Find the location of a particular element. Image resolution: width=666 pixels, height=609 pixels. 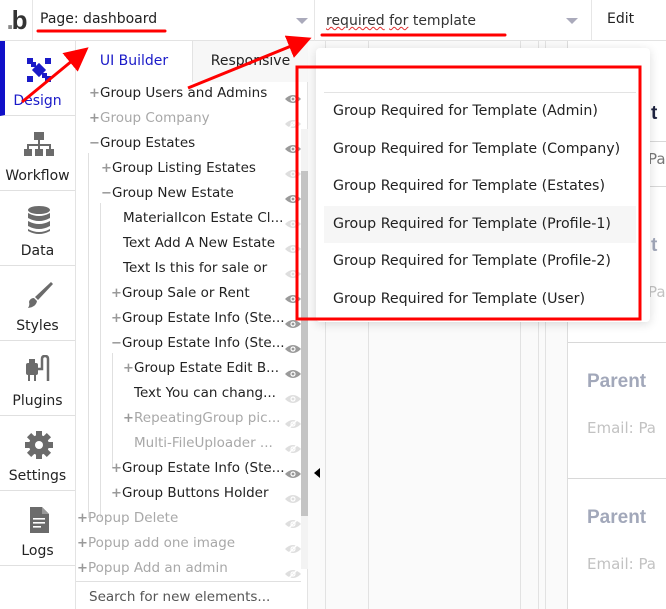

dropdown-option: Group Required for Template (Company) is located at coordinates (480, 149).